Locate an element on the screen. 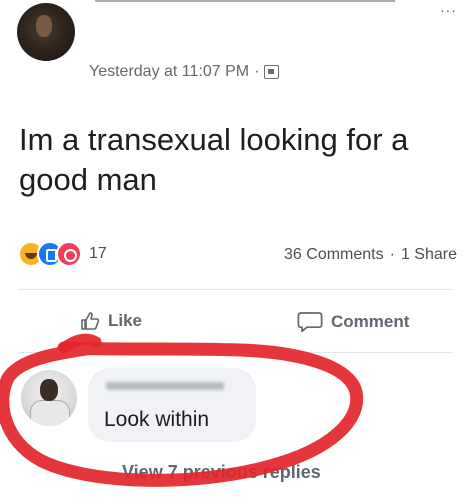 The width and height of the screenshot is (471, 504). reaction-count: 17 is located at coordinates (98, 253).